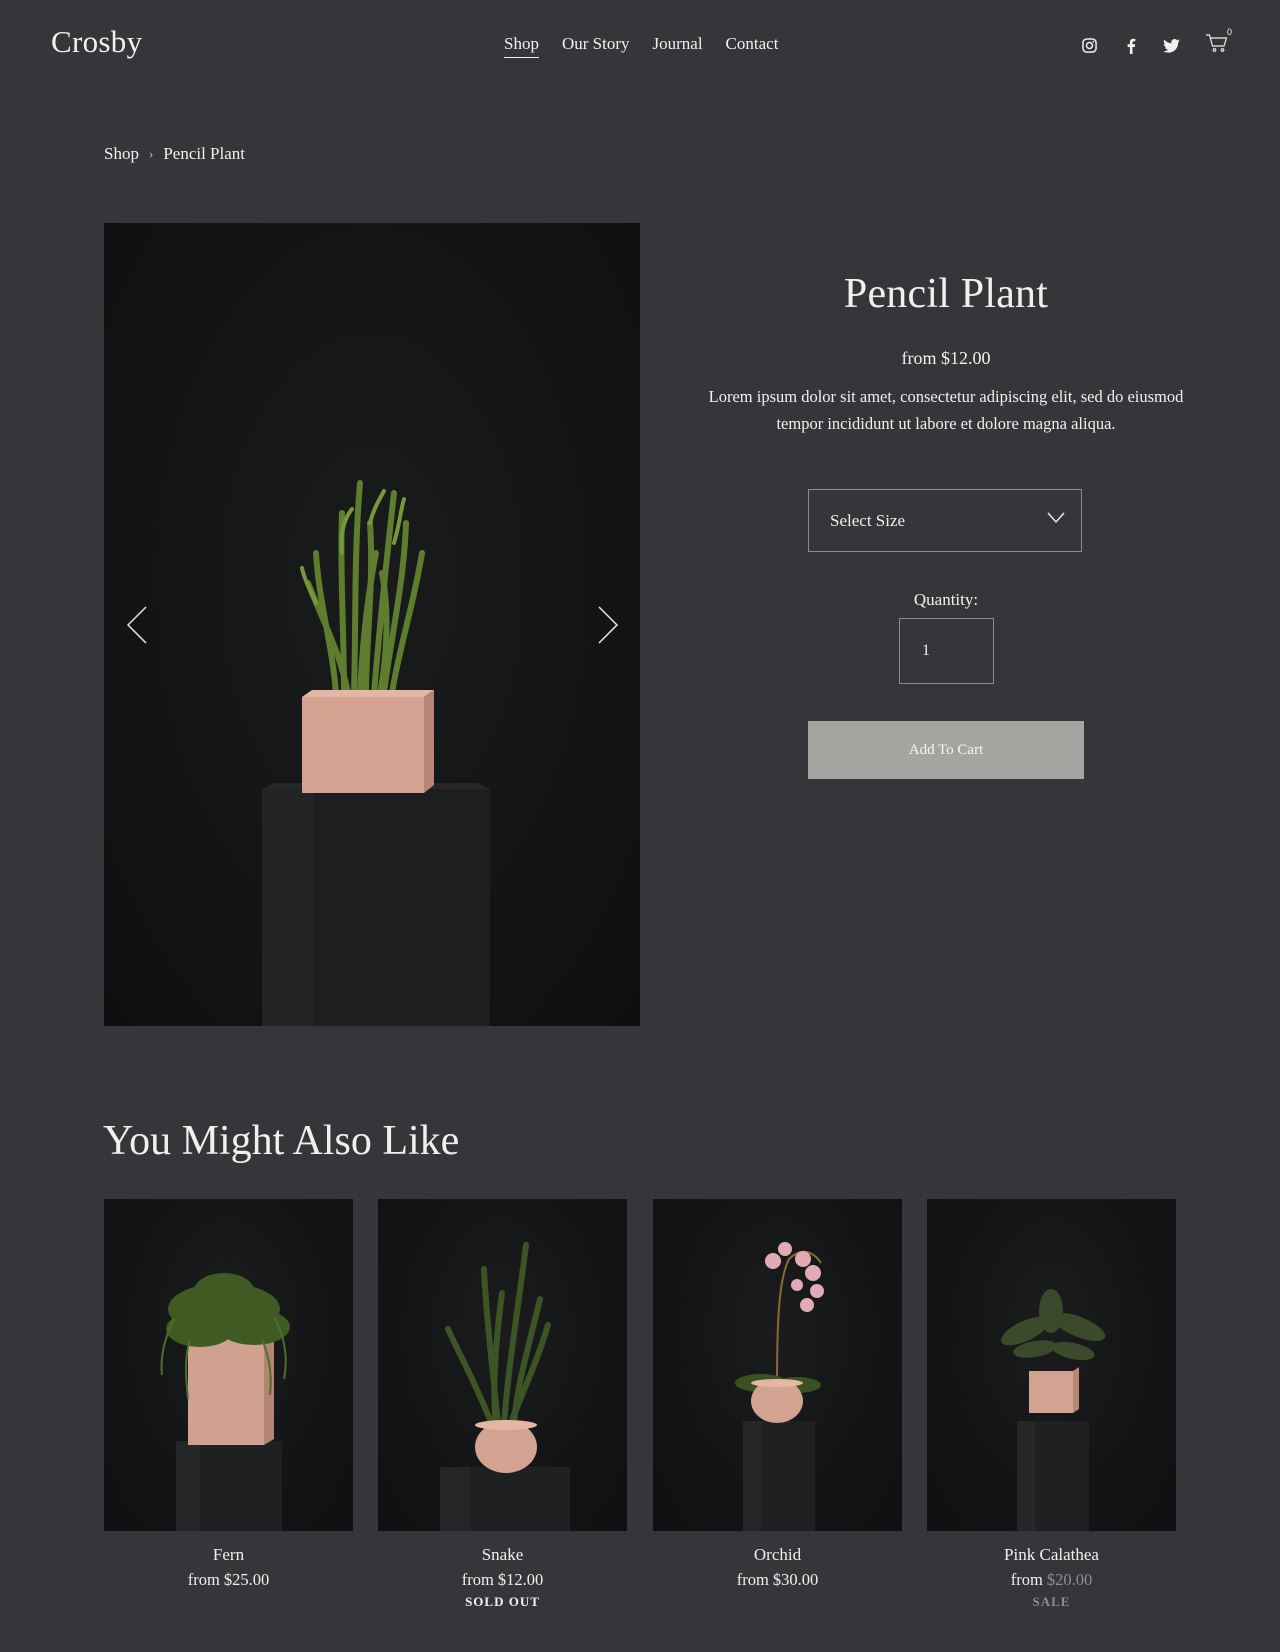  I want to click on snake-image, so click(502, 1365).